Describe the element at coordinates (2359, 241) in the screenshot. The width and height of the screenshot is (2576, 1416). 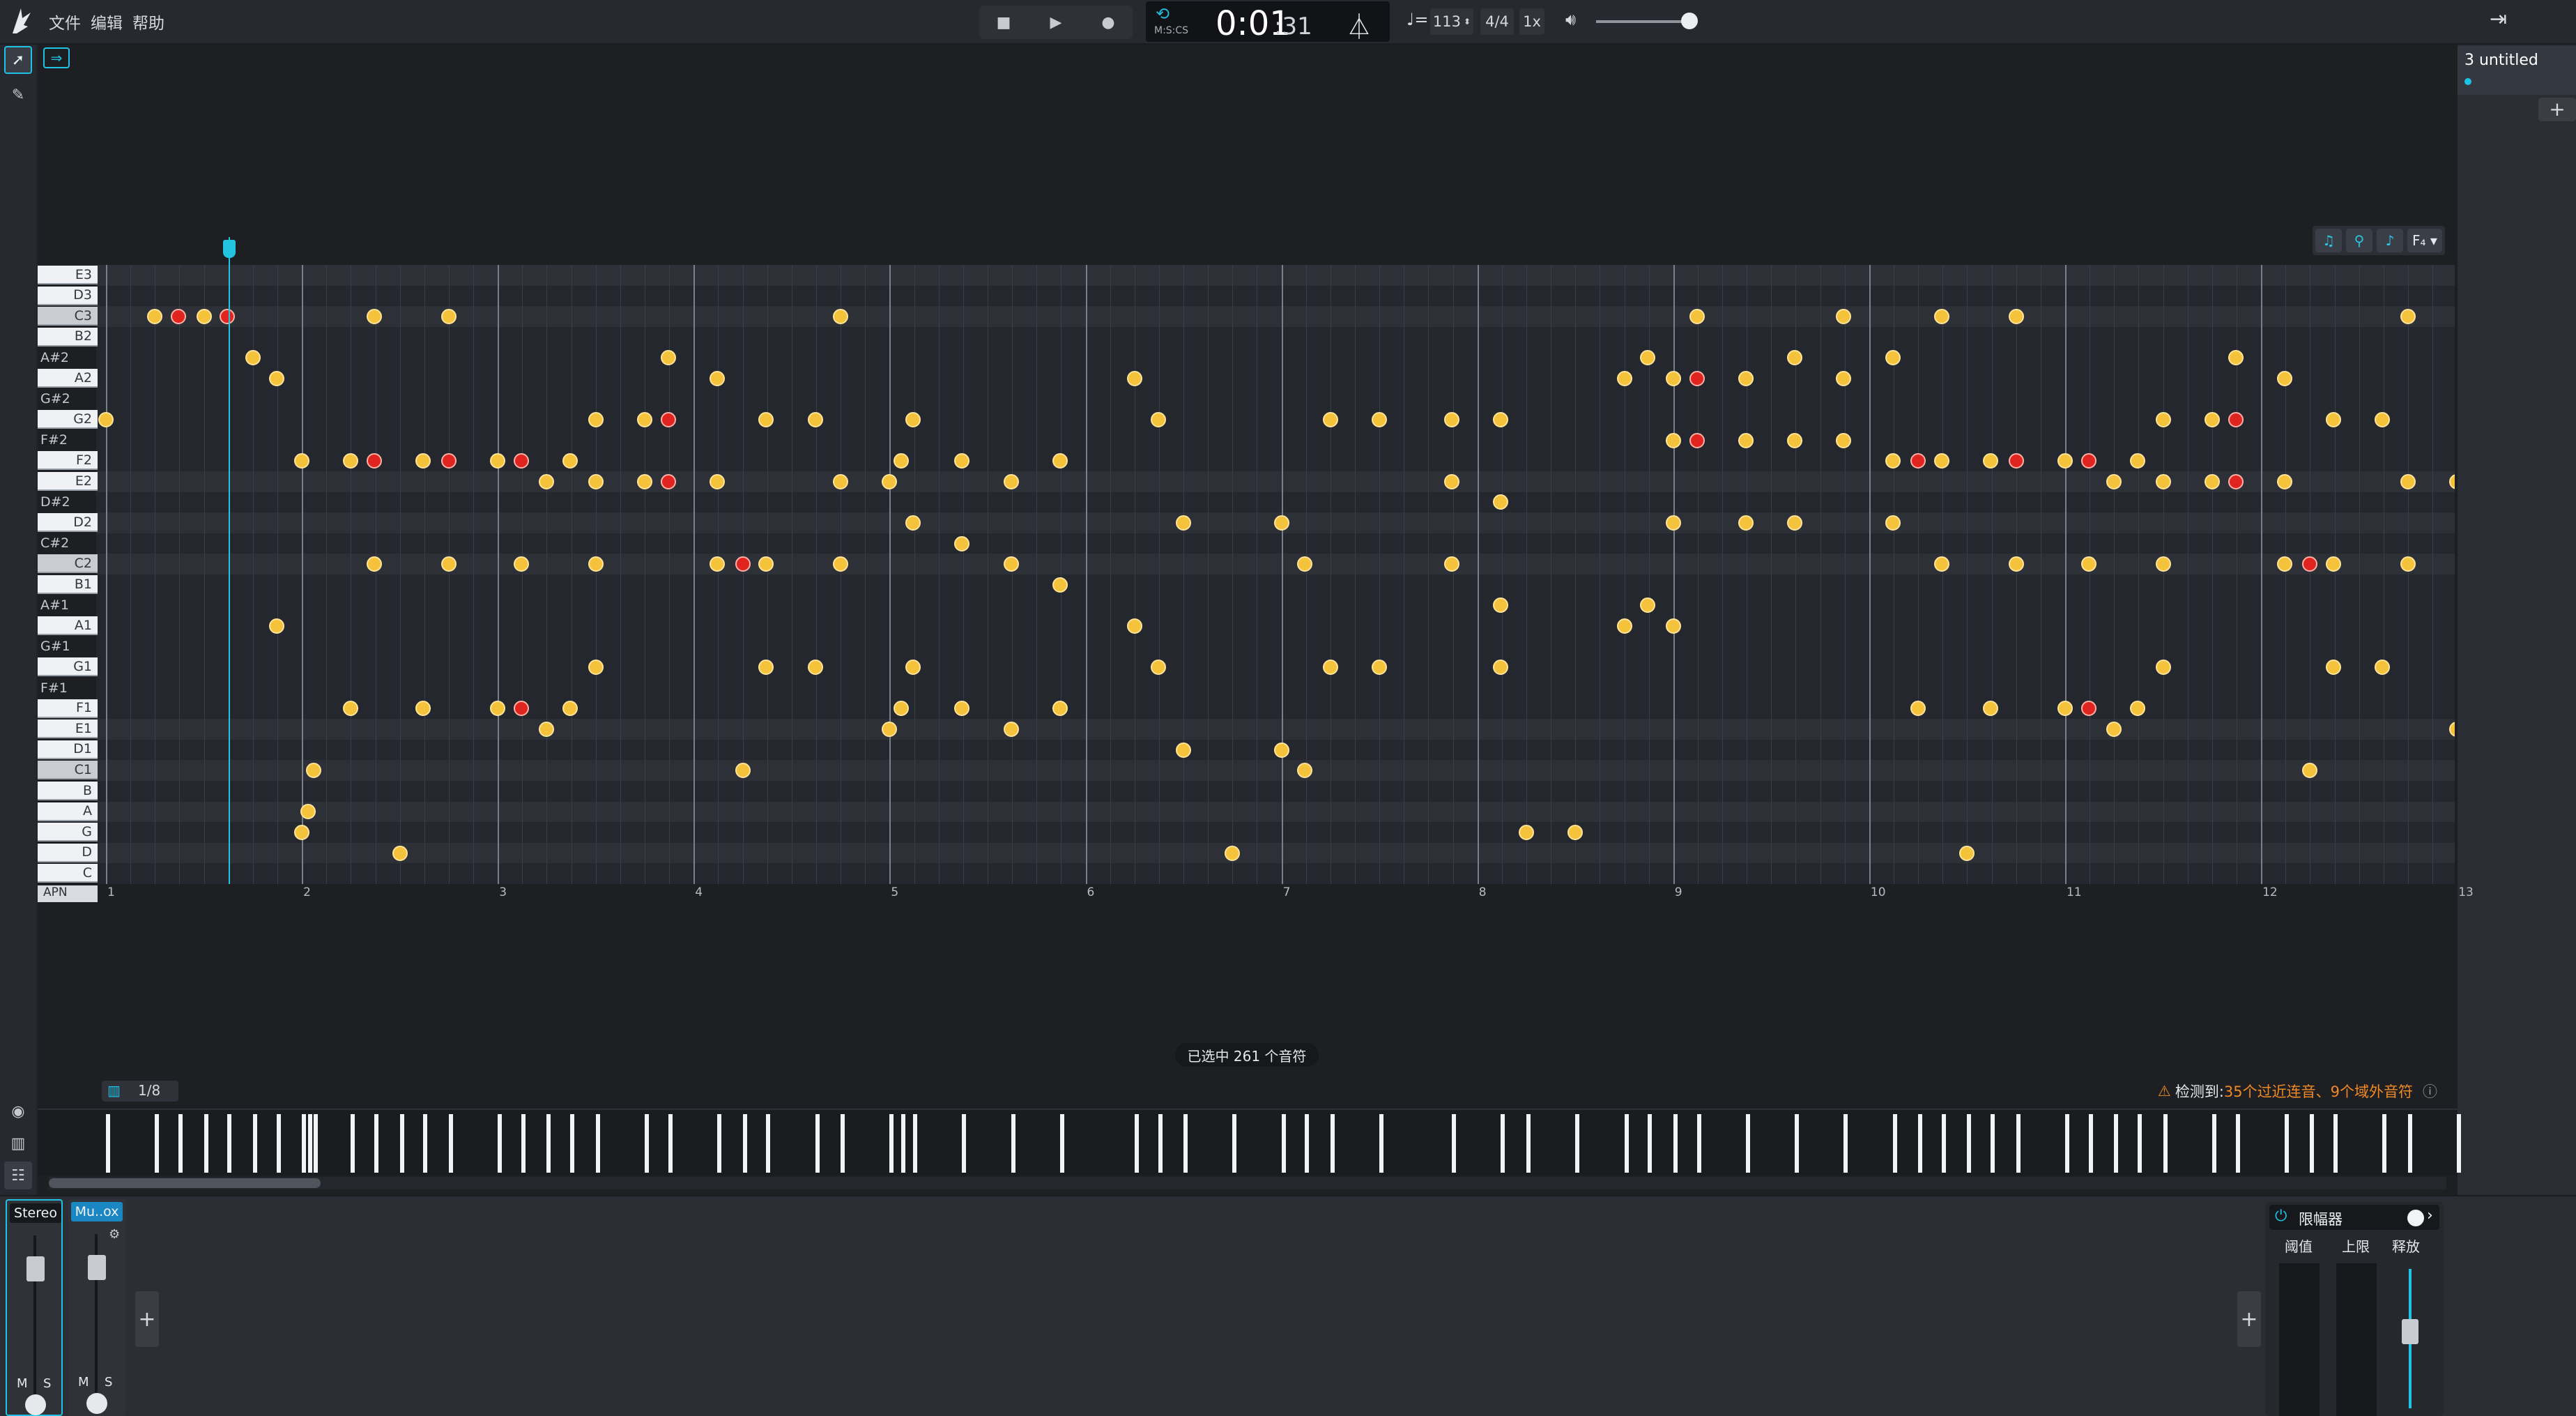
I see `magnet-button: ⚲` at that location.